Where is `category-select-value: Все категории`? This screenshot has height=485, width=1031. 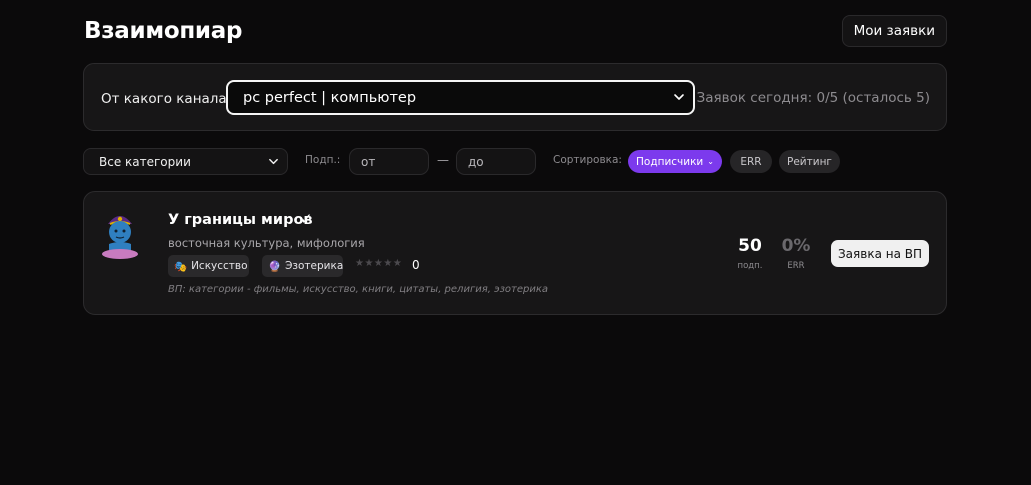
category-select-value: Все категории is located at coordinates (145, 161).